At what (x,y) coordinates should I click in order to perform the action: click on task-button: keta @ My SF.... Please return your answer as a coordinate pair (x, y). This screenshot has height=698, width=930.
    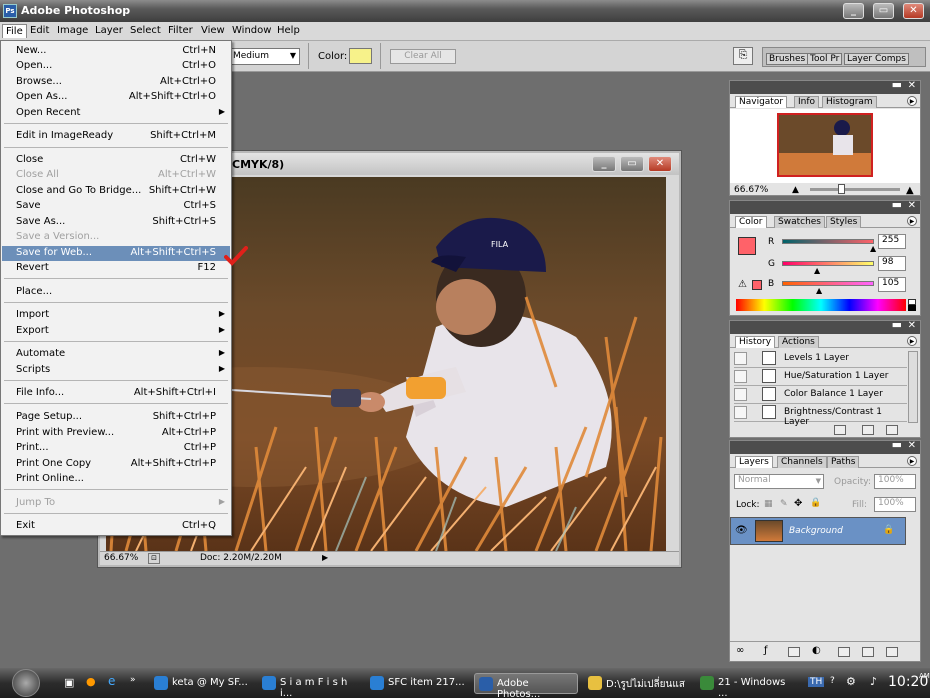
    Looking at the image, I should click on (202, 683).